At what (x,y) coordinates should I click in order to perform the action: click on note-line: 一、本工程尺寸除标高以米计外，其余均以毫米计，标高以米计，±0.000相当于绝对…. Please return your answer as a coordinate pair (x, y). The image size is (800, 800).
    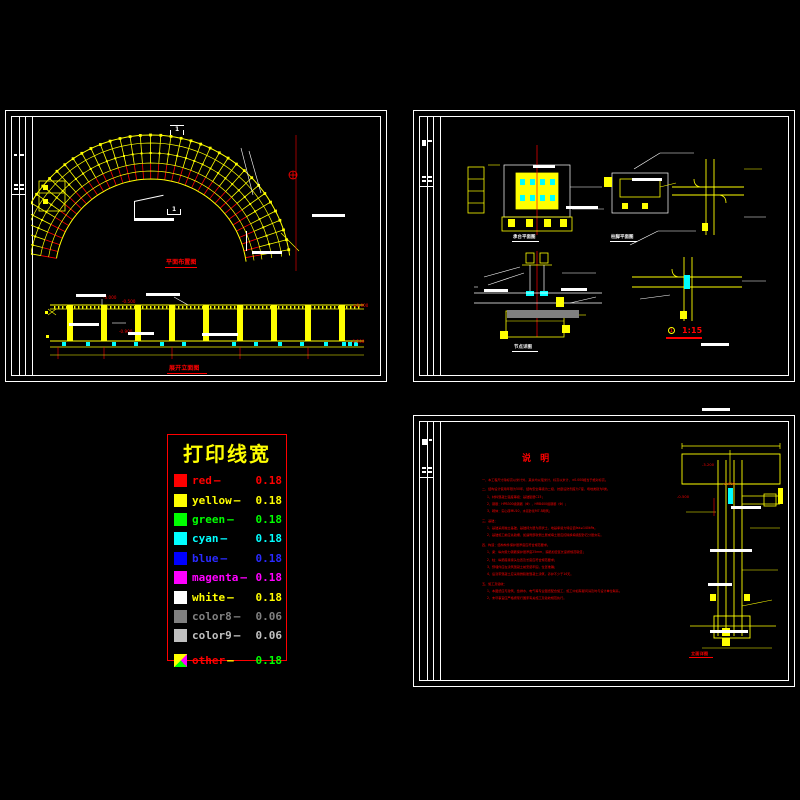
    Looking at the image, I should click on (545, 479).